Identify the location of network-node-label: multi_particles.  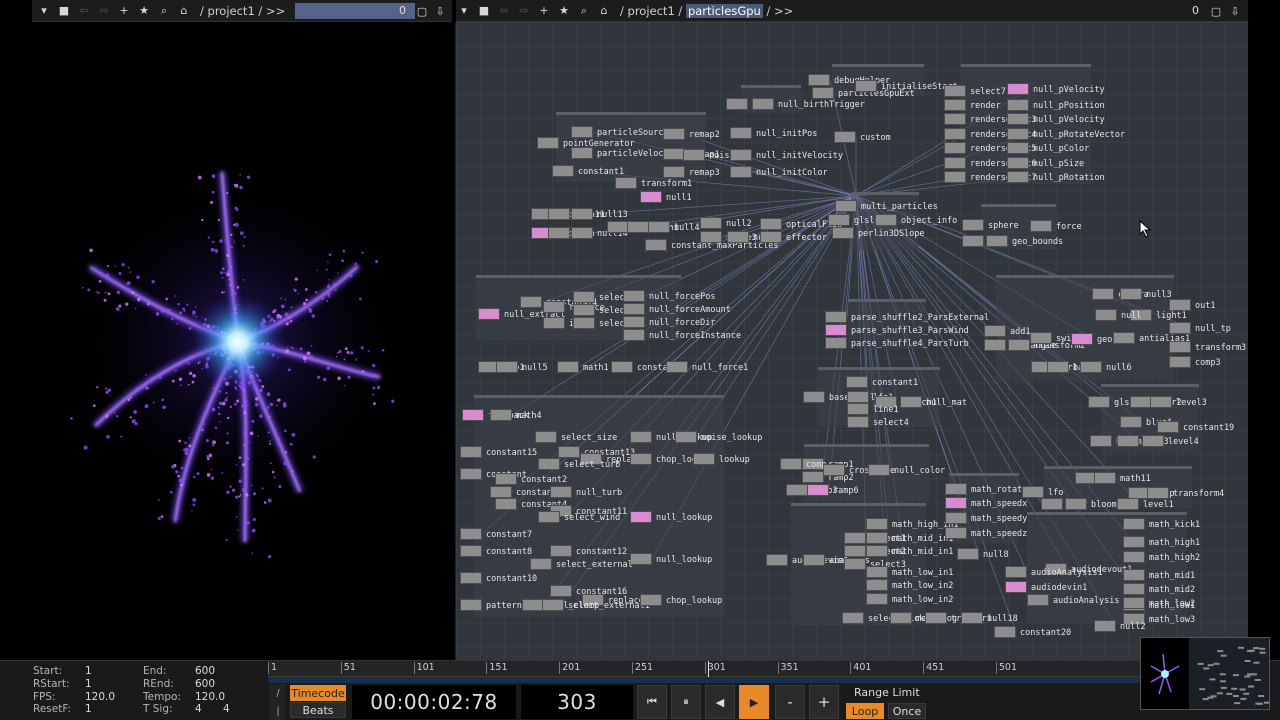
(899, 207).